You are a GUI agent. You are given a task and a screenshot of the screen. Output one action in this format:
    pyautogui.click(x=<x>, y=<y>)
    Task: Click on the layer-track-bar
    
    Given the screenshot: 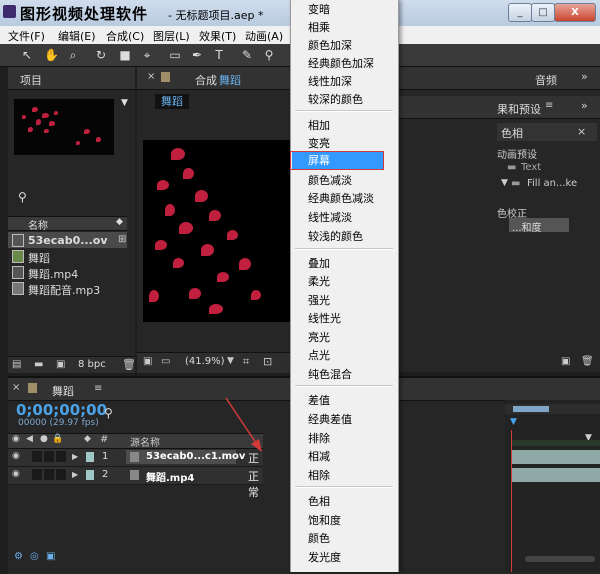 What is the action you would take?
    pyautogui.click(x=556, y=475)
    